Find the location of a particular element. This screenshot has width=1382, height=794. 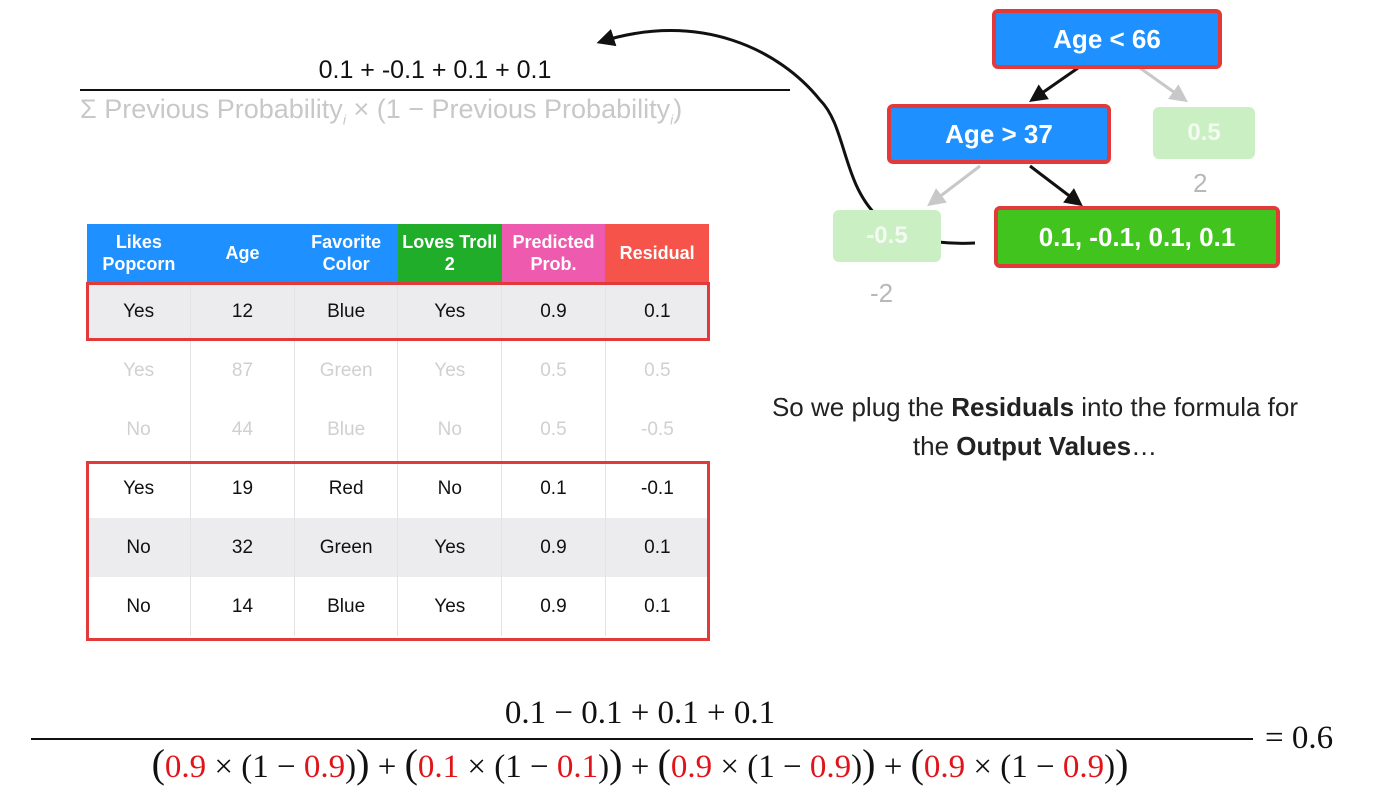

header-likes-popcorn: Likes Popcorn is located at coordinates (139, 253).